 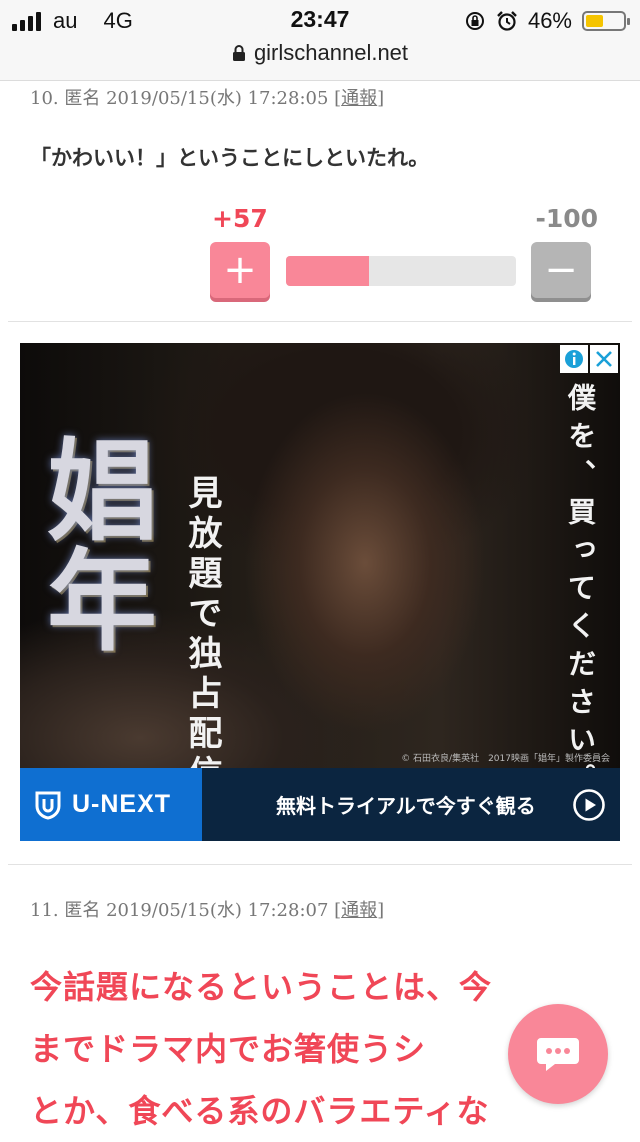 I want to click on url-bar: girlschannel.net, so click(x=320, y=53).